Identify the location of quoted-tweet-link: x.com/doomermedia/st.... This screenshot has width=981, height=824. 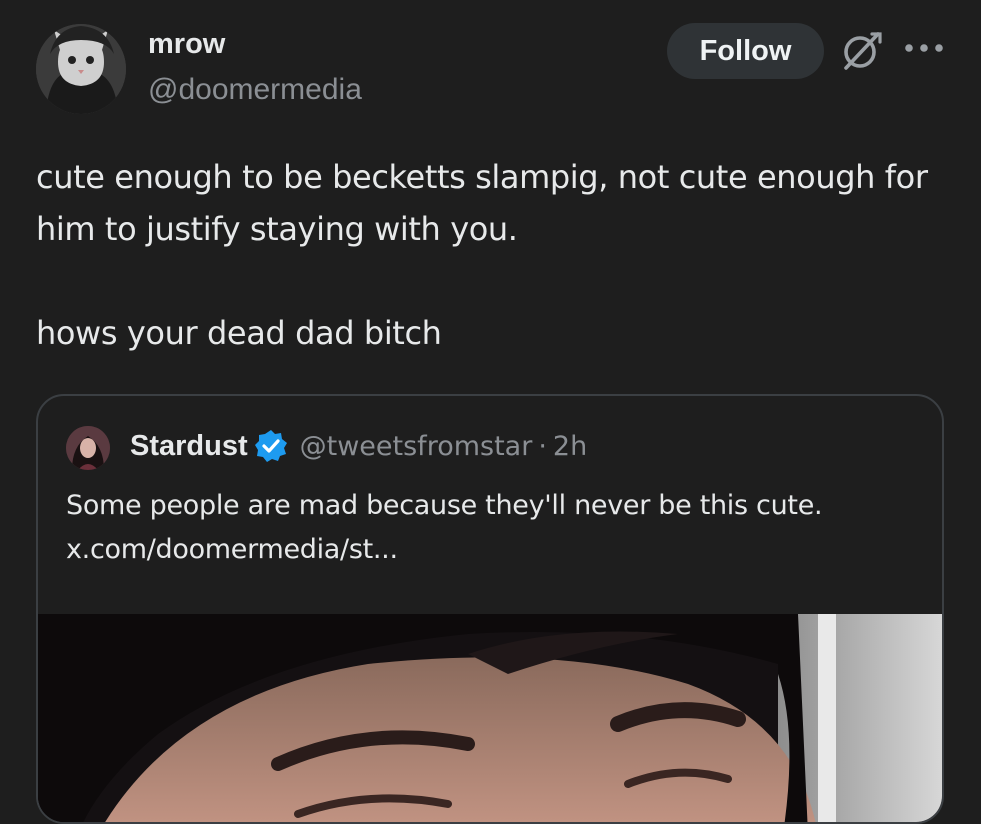
(232, 549).